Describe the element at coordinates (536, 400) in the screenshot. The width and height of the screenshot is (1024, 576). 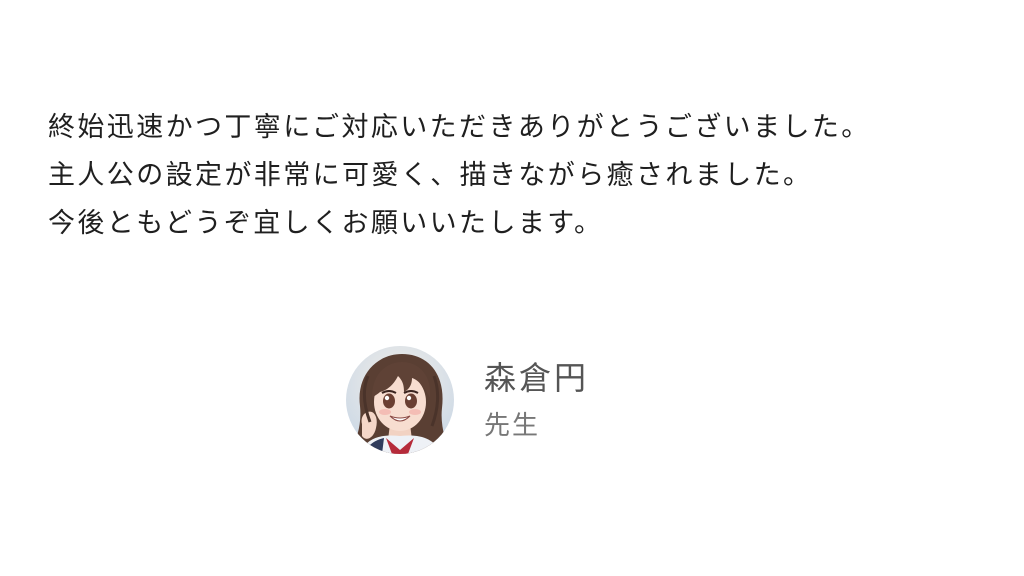
I see `author-info: 森倉円 先生` at that location.